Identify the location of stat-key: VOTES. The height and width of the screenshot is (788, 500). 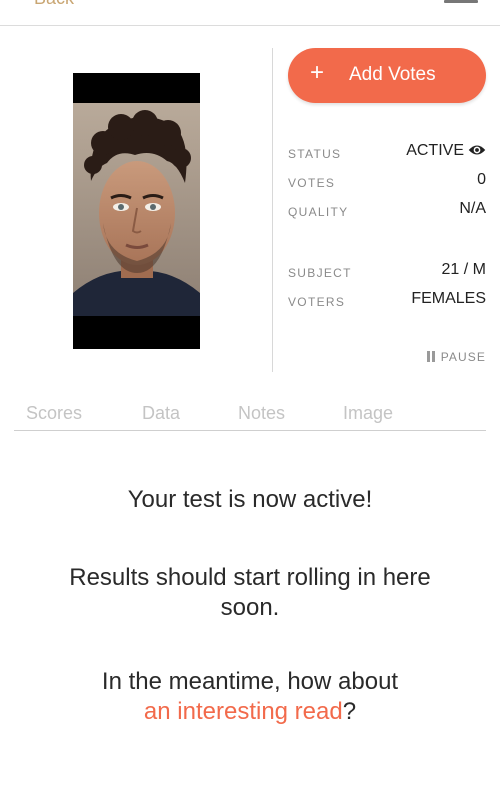
(312, 183).